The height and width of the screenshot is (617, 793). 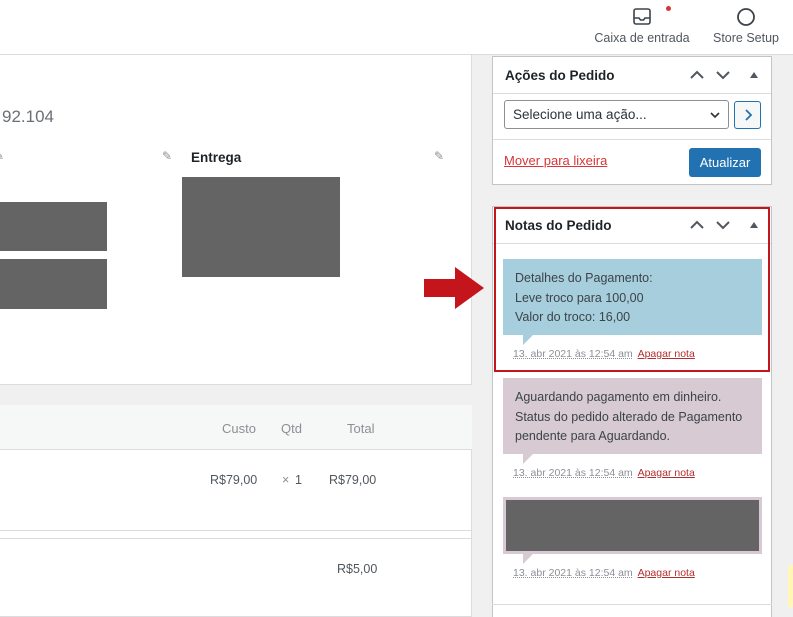 I want to click on shipping-heading: Entrega, so click(x=216, y=157).